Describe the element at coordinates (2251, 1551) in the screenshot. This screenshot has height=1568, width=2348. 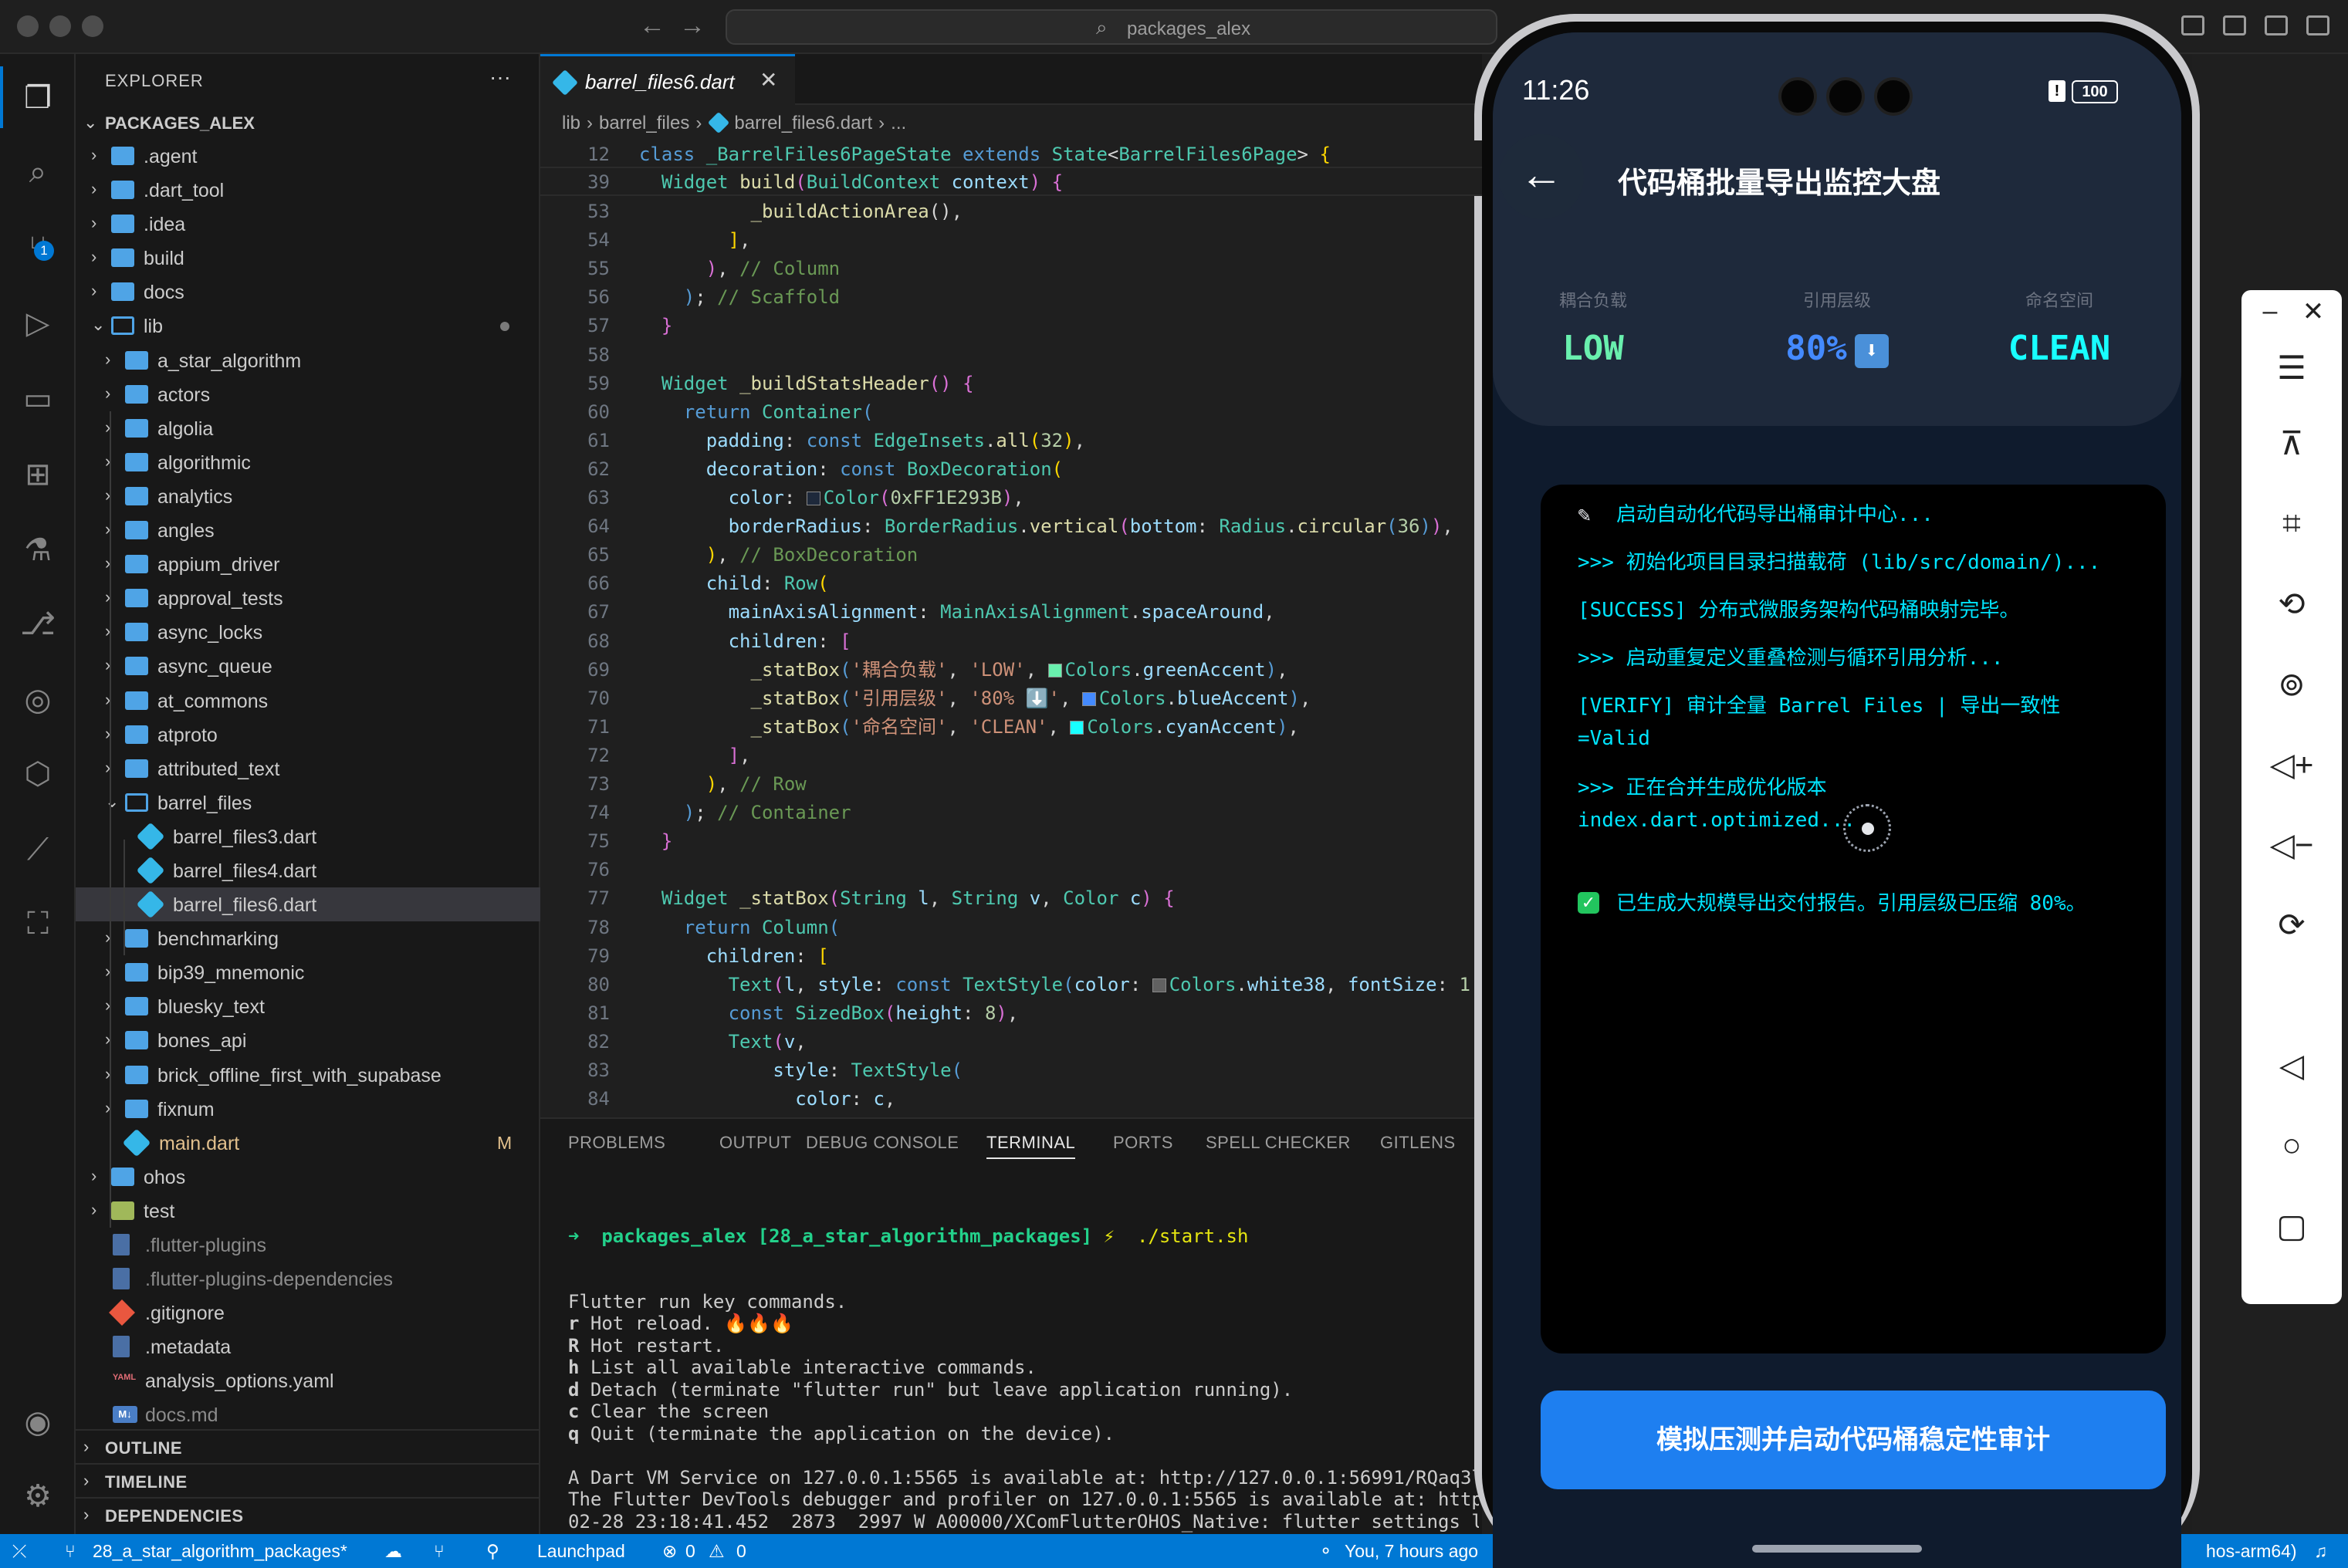
I see `device-platform: hos-arm64)` at that location.